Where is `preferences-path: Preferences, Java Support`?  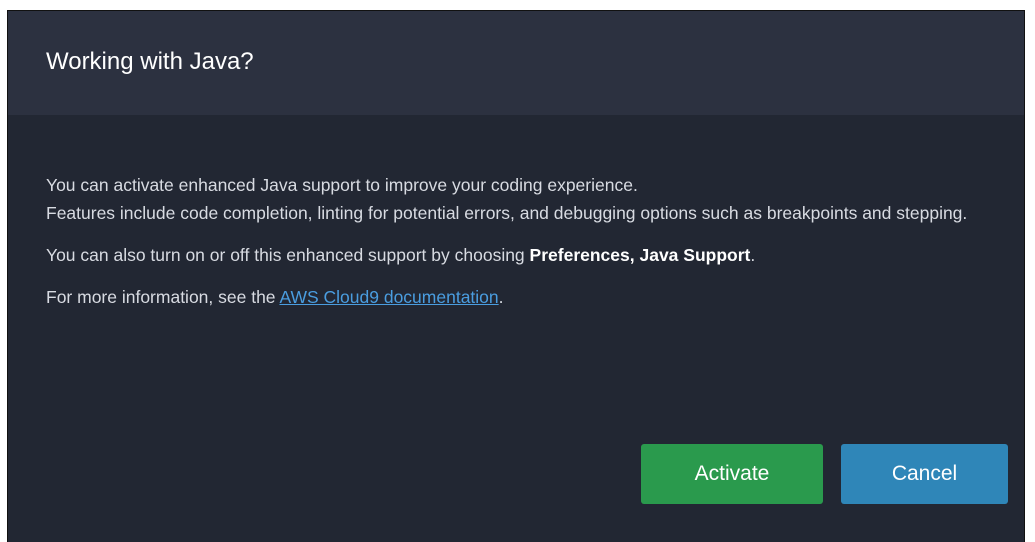 preferences-path: Preferences, Java Support is located at coordinates (640, 255).